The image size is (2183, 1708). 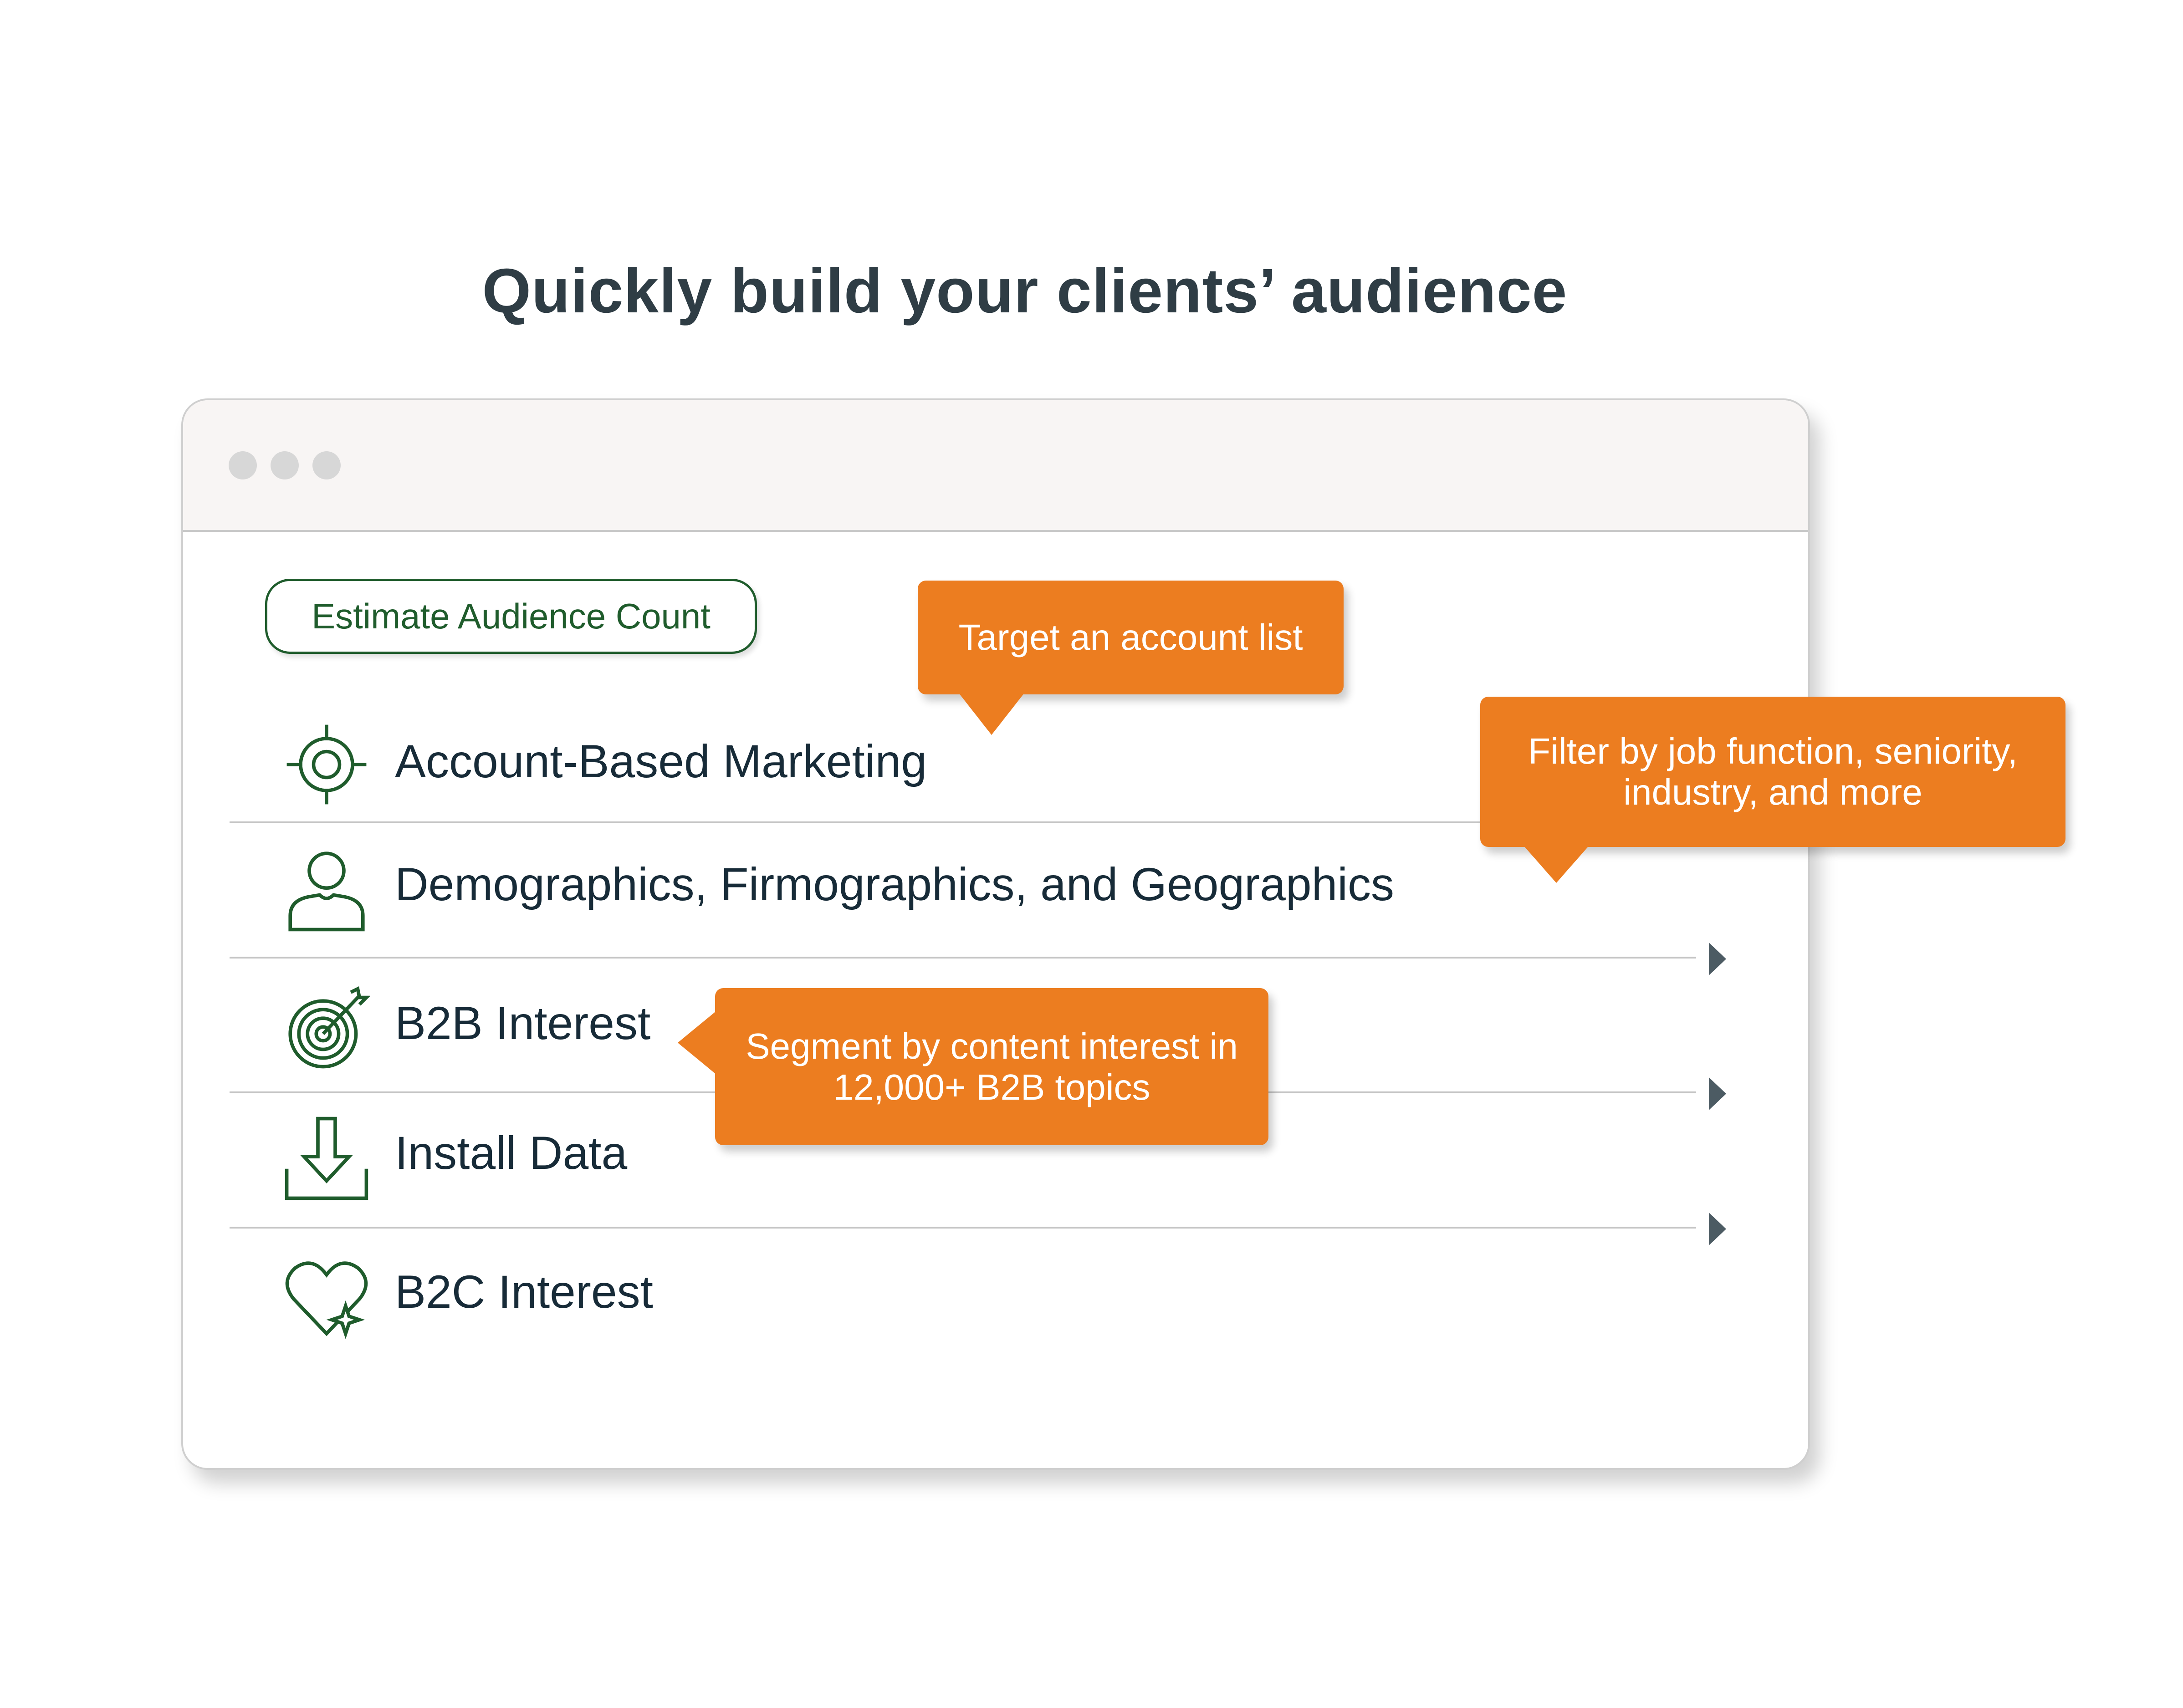 What do you see at coordinates (326, 1159) in the screenshot?
I see `download-tray-icon` at bounding box center [326, 1159].